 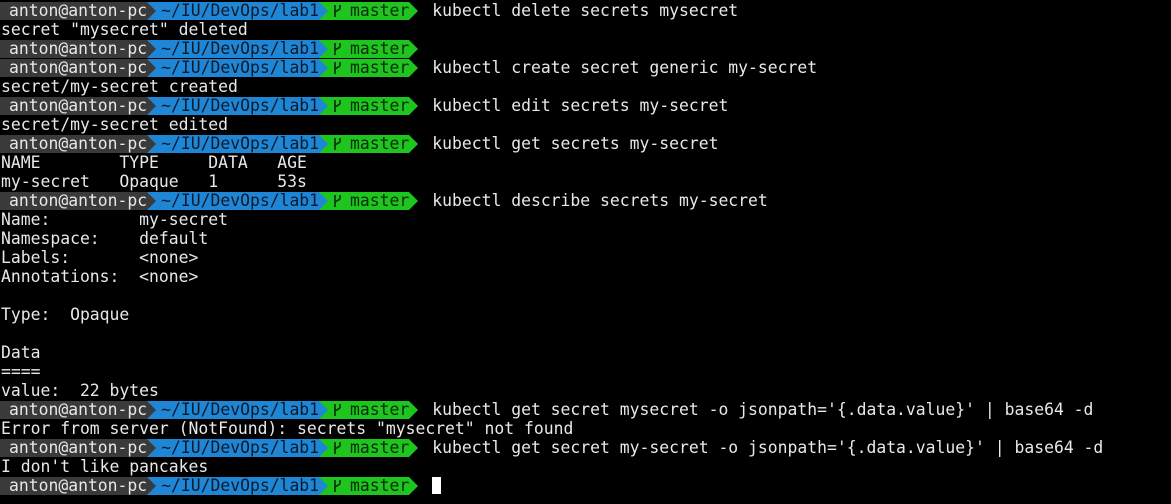 What do you see at coordinates (100, 257) in the screenshot?
I see `output-line: Labels: <none>` at bounding box center [100, 257].